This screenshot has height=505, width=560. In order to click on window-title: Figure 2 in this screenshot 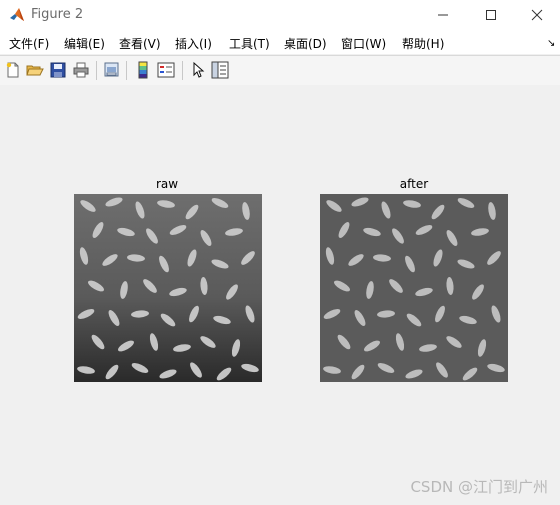, I will do `click(57, 14)`.